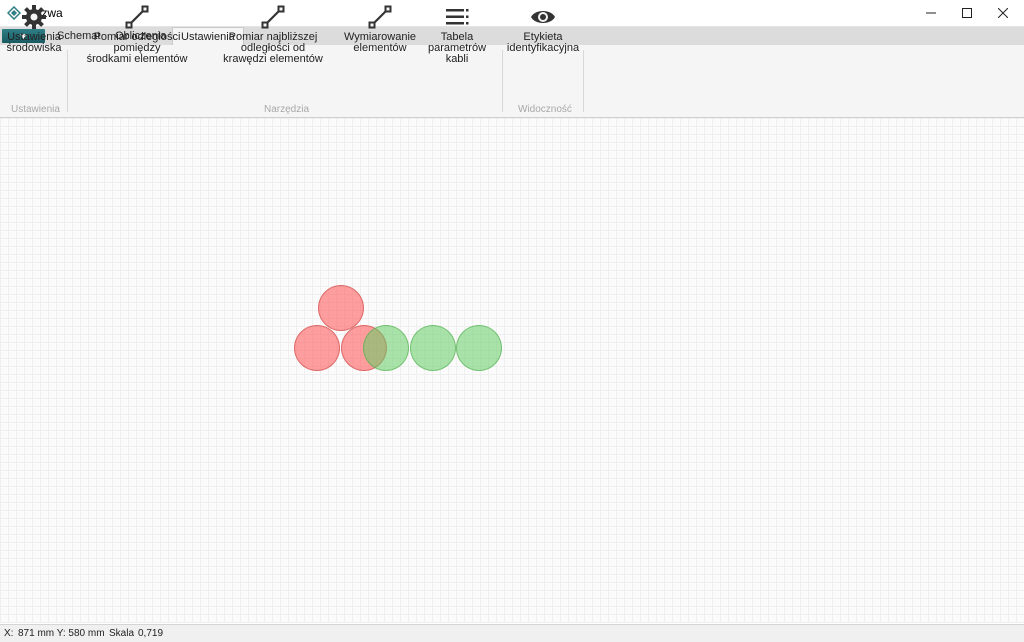 The height and width of the screenshot is (642, 1024). I want to click on group-label-widocznosc: Widoczność, so click(545, 109).